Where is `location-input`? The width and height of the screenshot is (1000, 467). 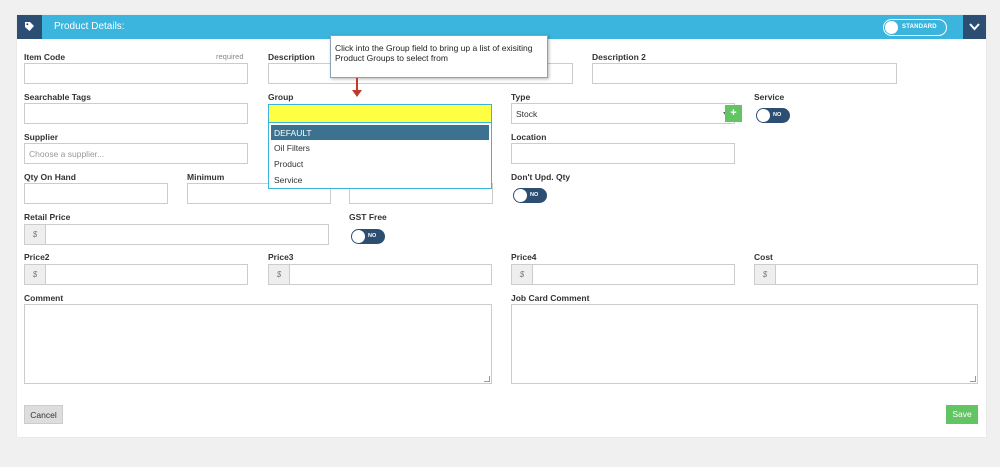
location-input is located at coordinates (623, 153).